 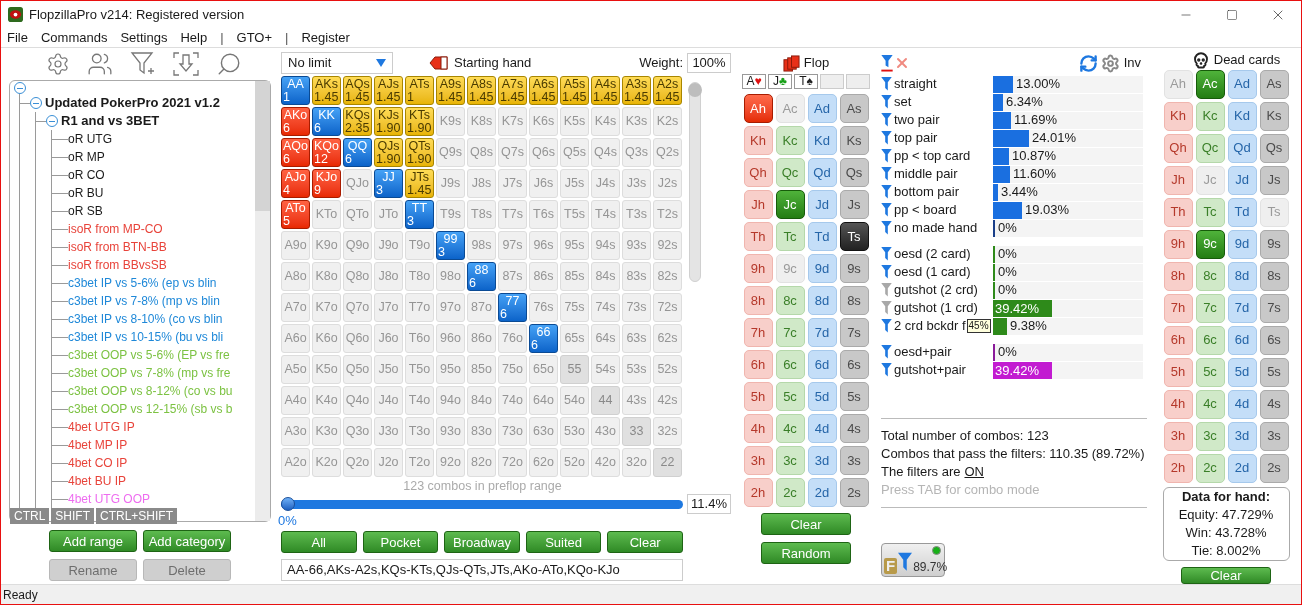 What do you see at coordinates (1178, 244) in the screenshot?
I see `card-button: 9h` at bounding box center [1178, 244].